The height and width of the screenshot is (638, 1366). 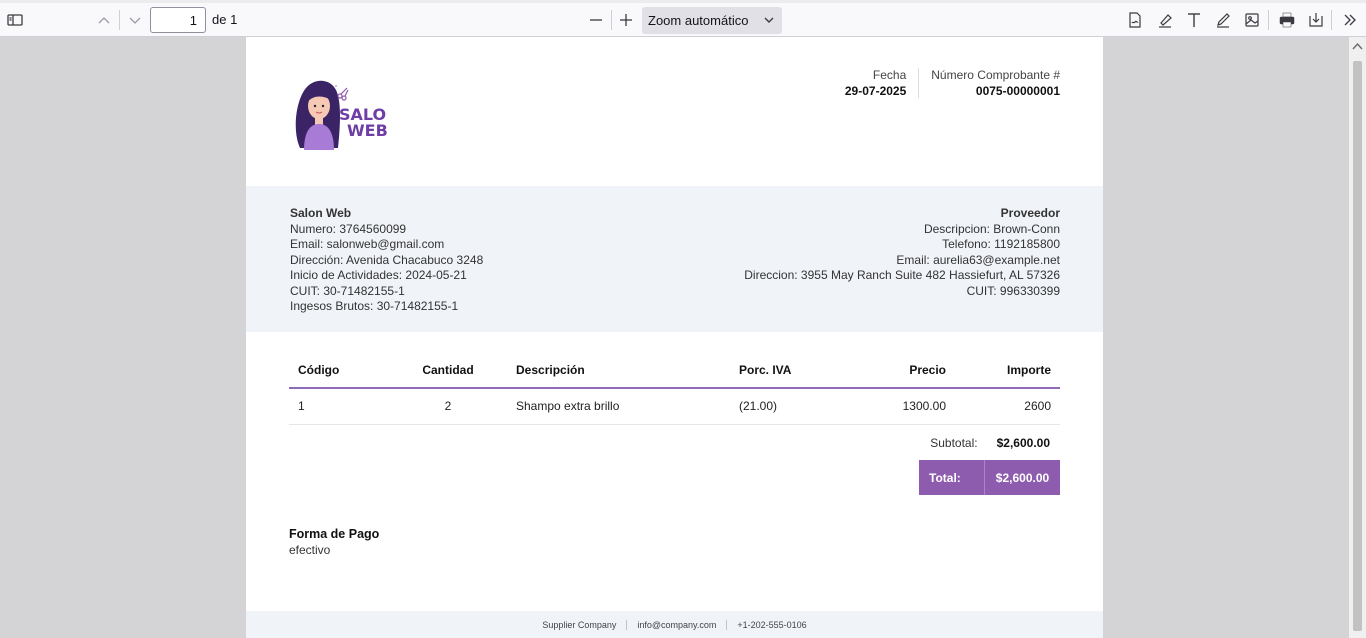 What do you see at coordinates (339, 406) in the screenshot?
I see `cell-code: 1` at bounding box center [339, 406].